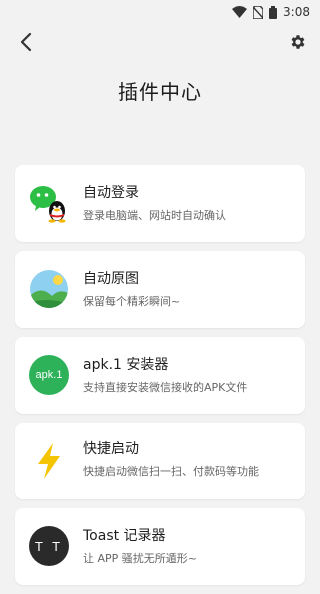 This screenshot has height=594, width=320. What do you see at coordinates (49, 546) in the screenshot?
I see `toast-recorder-icon: T T` at bounding box center [49, 546].